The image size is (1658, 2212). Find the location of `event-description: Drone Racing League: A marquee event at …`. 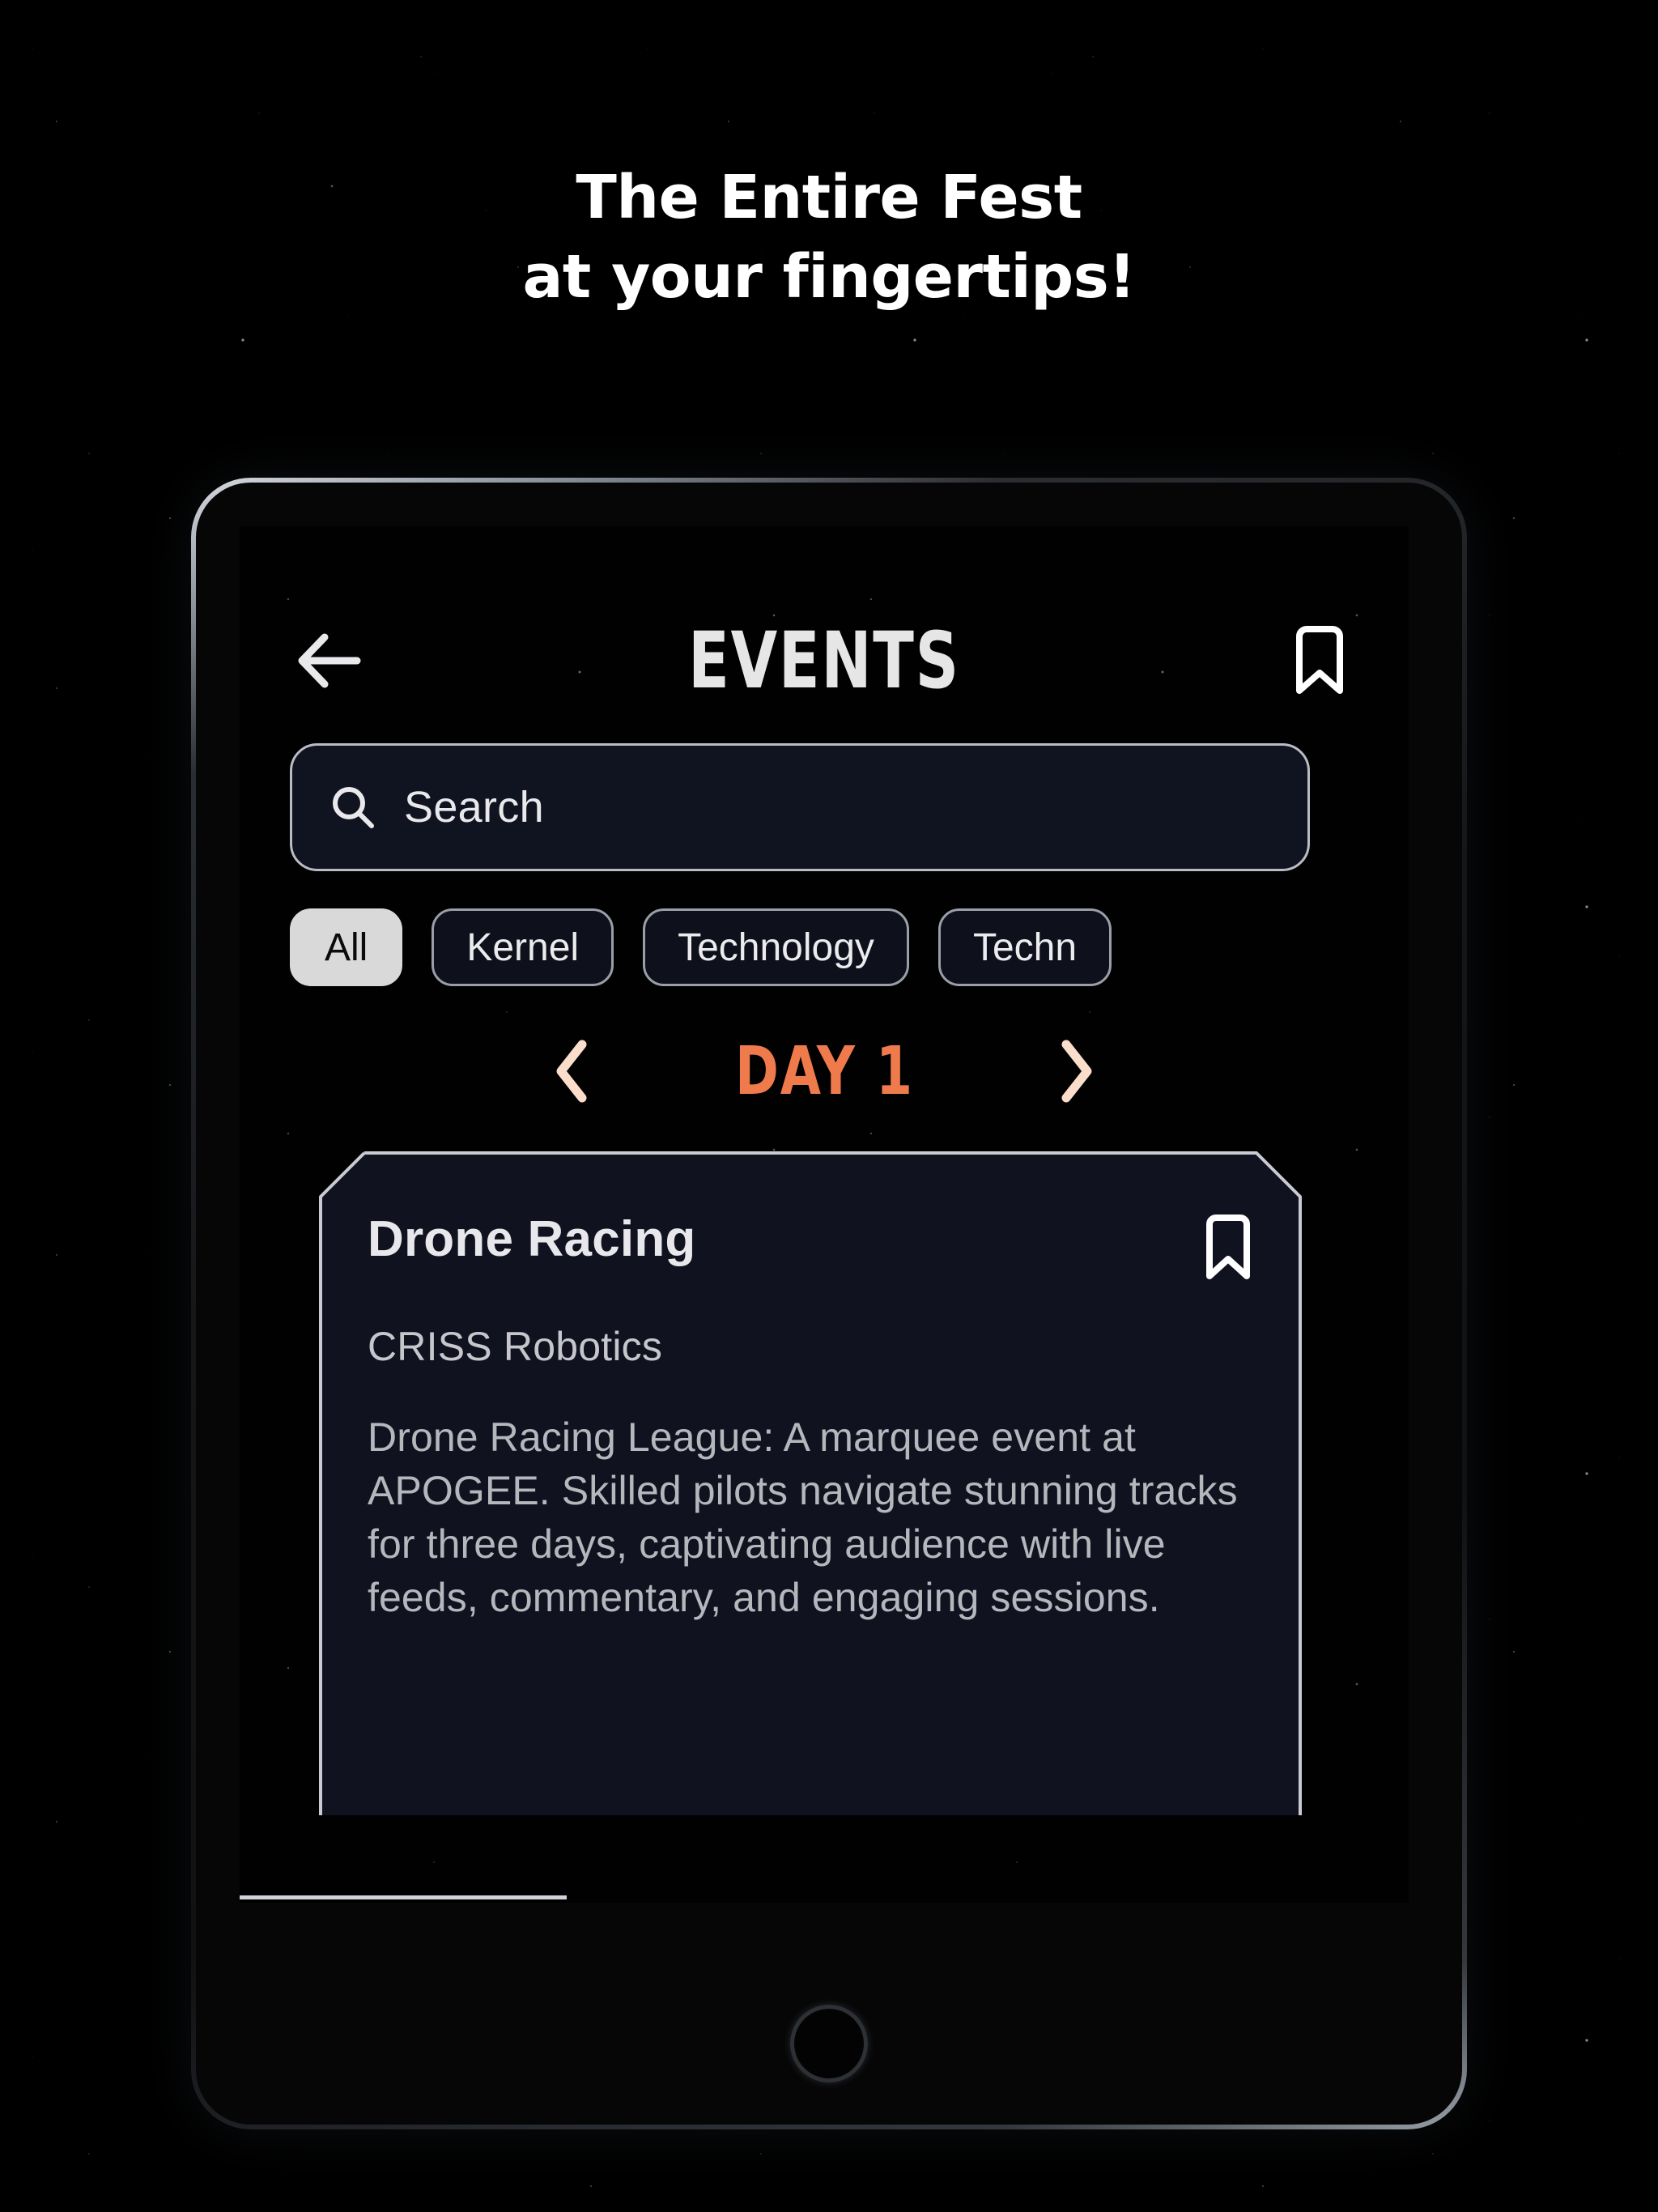

event-description: Drone Racing League: A marquee event at … is located at coordinates (803, 1517).